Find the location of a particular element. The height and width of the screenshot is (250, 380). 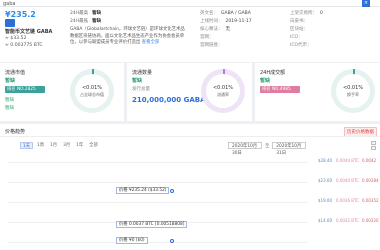

info-key: 官网： is located at coordinates (207, 37).